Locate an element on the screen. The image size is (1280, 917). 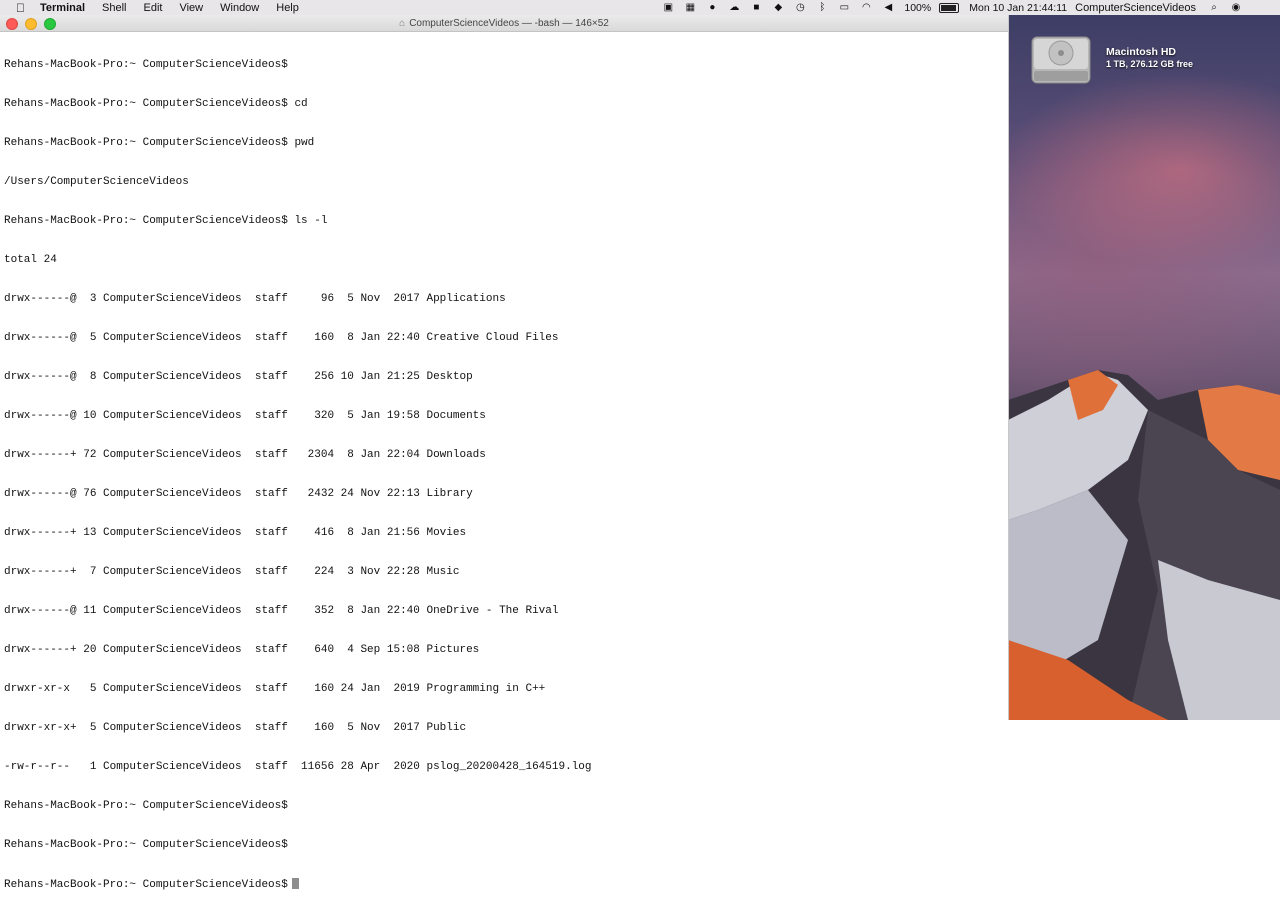
menu-window: Window is located at coordinates (239, 8).